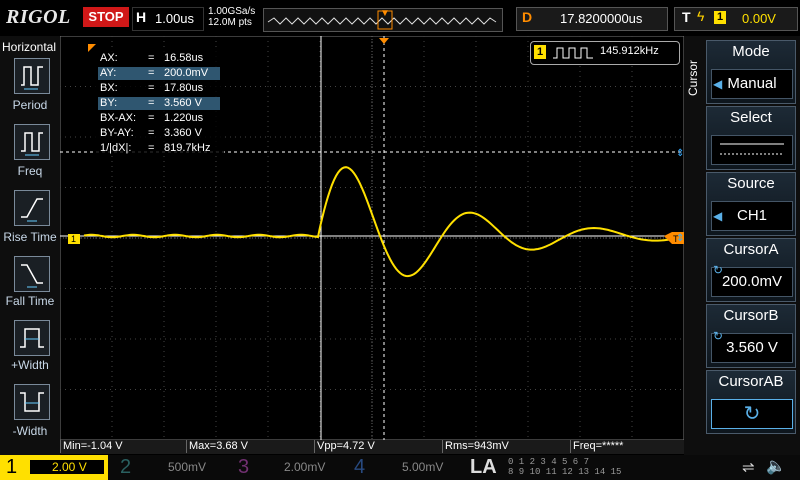 The height and width of the screenshot is (480, 800). I want to click on readout-key: BY-AY:, so click(117, 133).